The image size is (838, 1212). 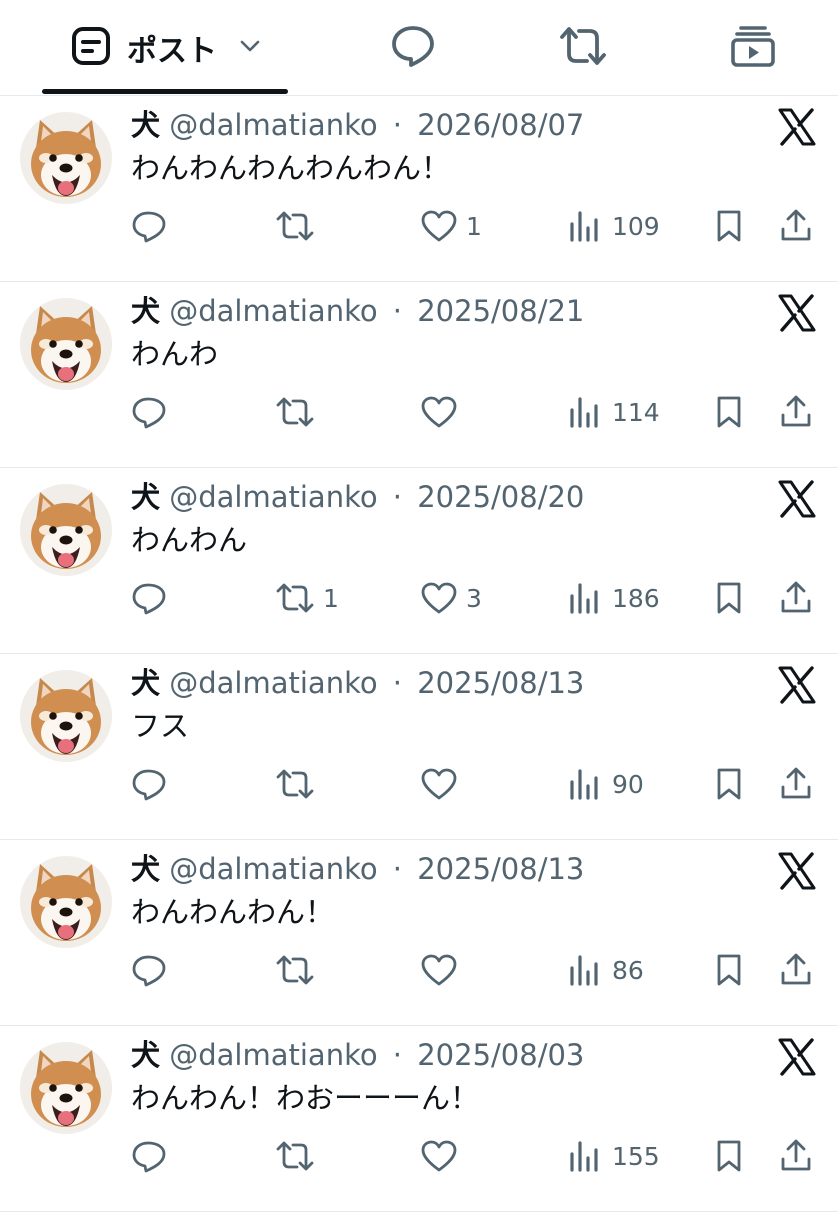 I want to click on views-count: 109, so click(x=636, y=226).